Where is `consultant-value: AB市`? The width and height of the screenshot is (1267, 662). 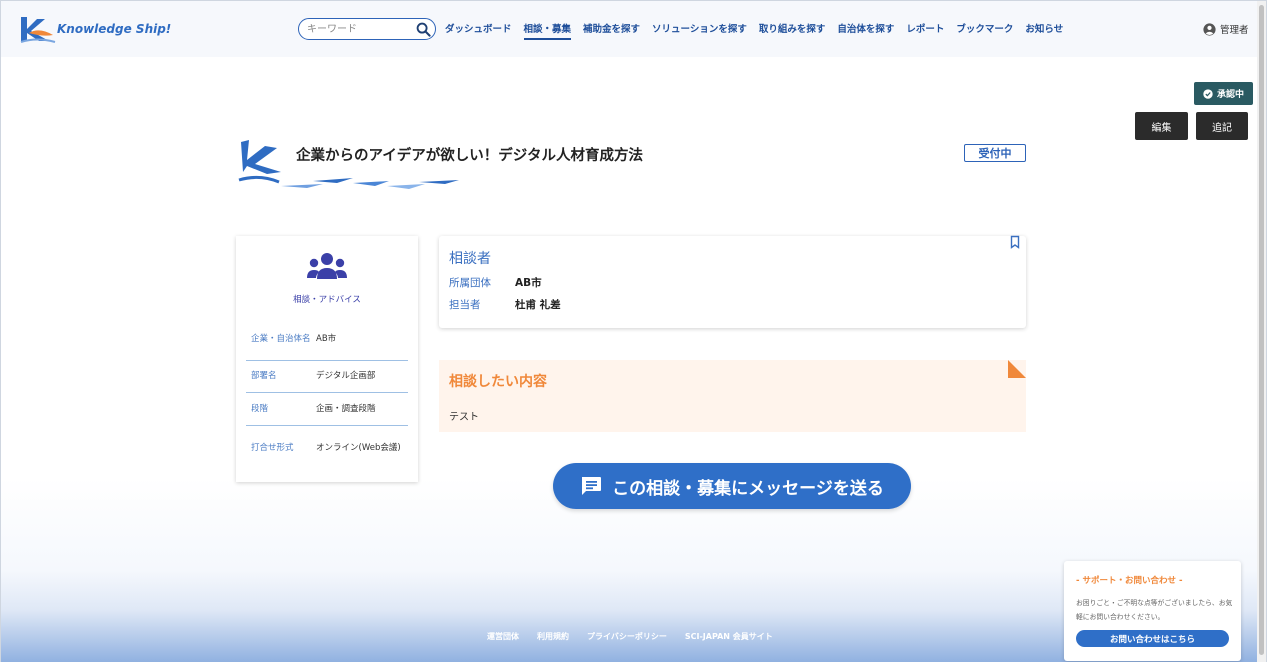
consultant-value: AB市 is located at coordinates (528, 283).